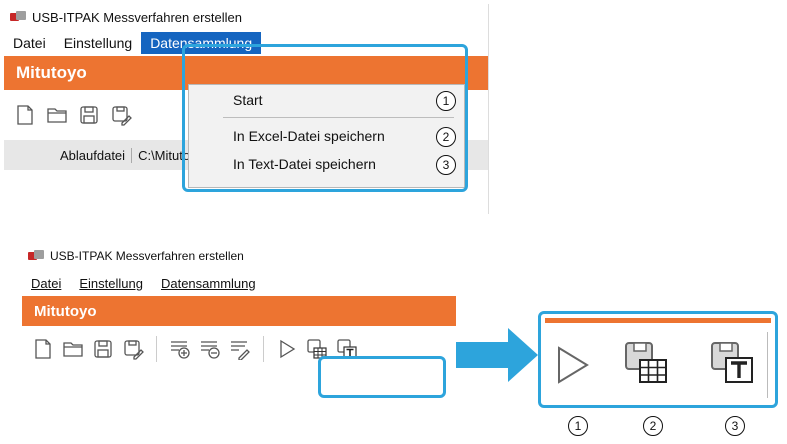 Image resolution: width=787 pixels, height=444 pixels. I want to click on brand-strip, so click(658, 320).